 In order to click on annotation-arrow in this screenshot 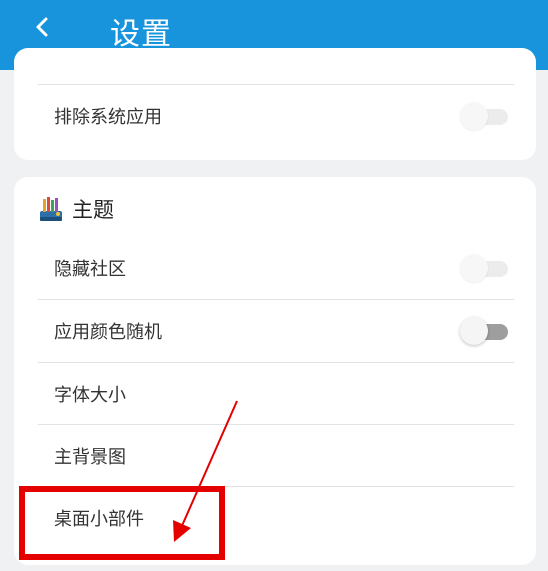, I will do `click(205, 471)`.